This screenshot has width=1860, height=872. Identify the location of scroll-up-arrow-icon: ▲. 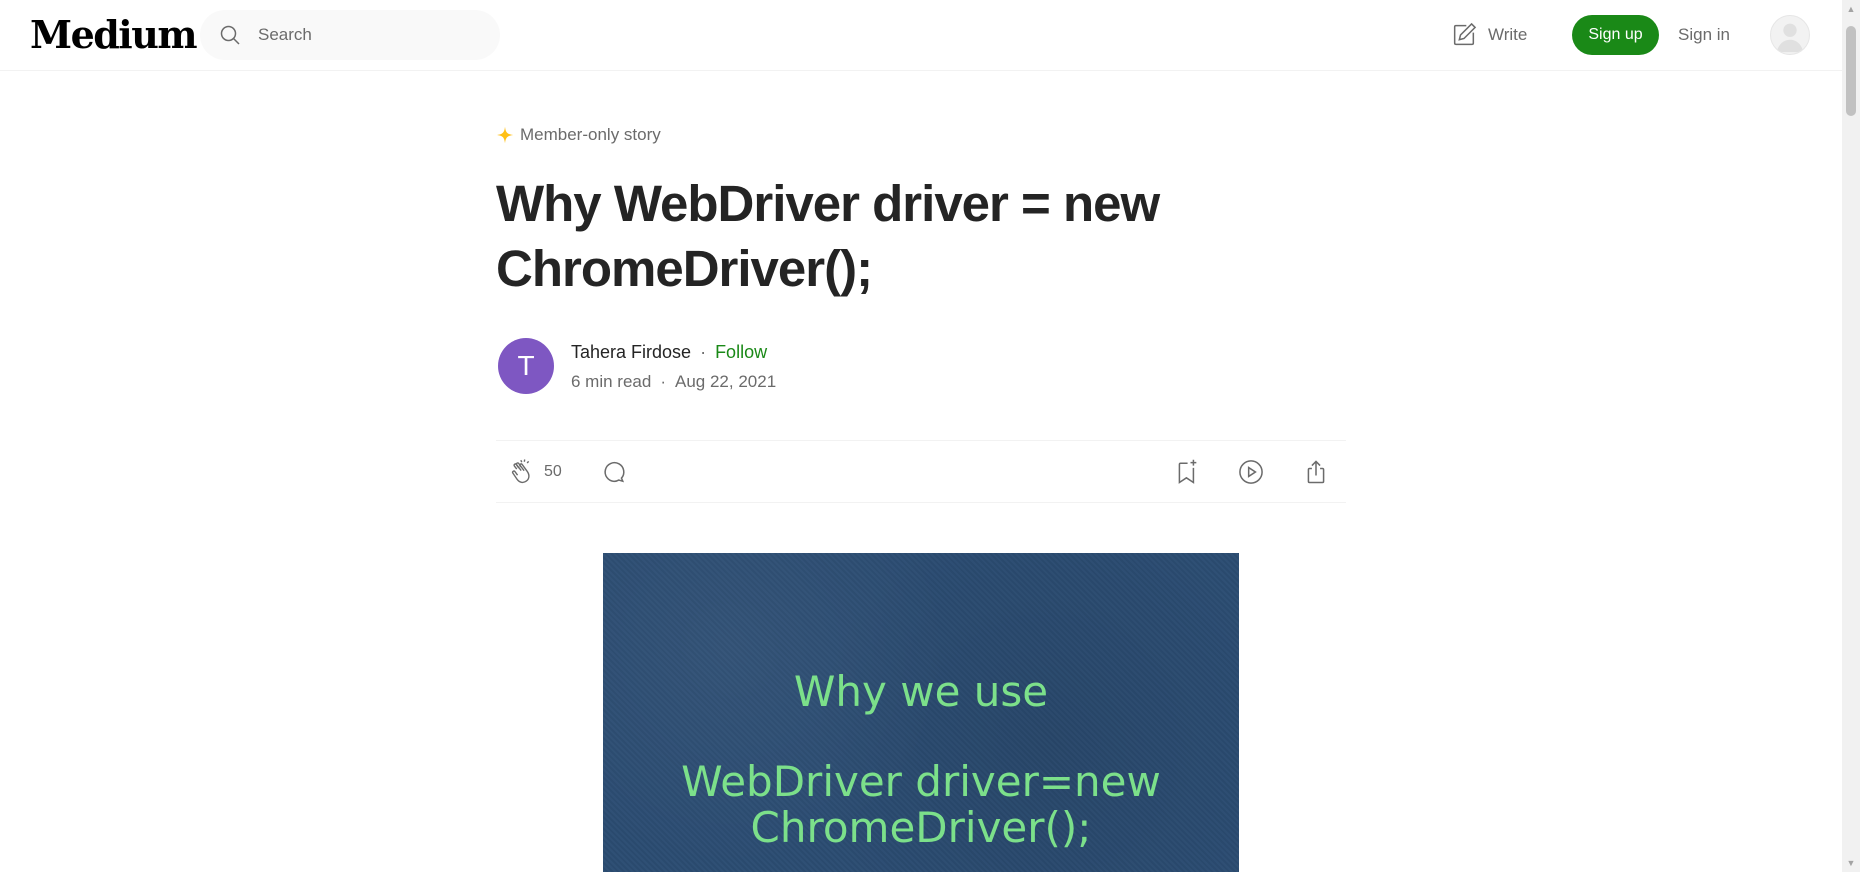
(1851, 9).